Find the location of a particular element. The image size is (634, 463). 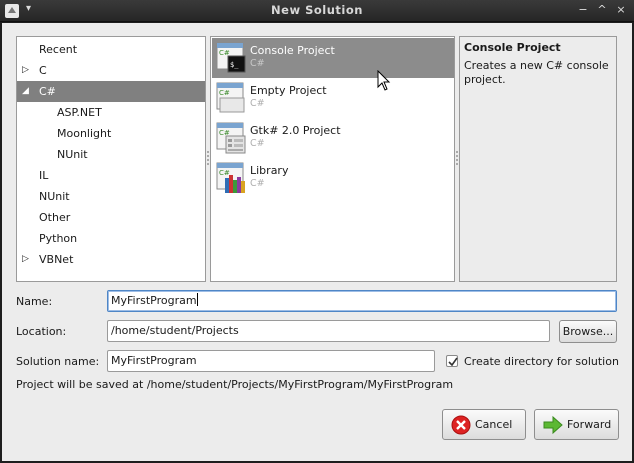

tree-item-label: VBNet is located at coordinates (56, 259).